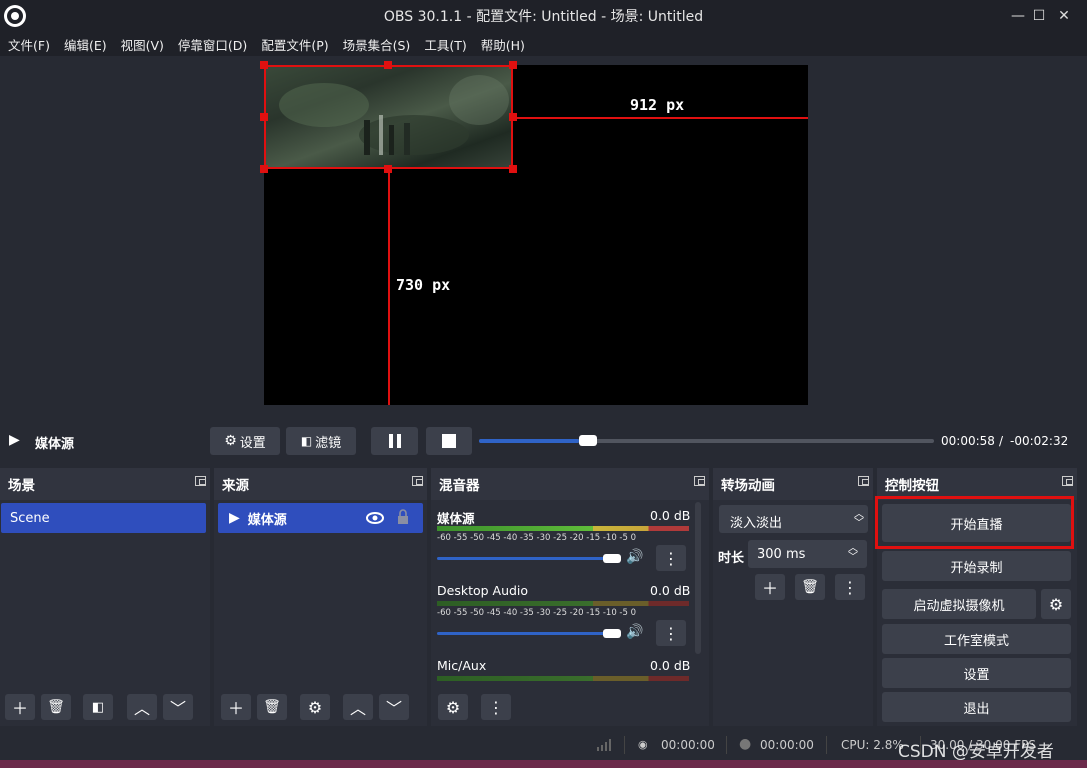 Image resolution: width=1087 pixels, height=768 pixels. Describe the element at coordinates (976, 673) in the screenshot. I see `settings-button: 设置` at that location.